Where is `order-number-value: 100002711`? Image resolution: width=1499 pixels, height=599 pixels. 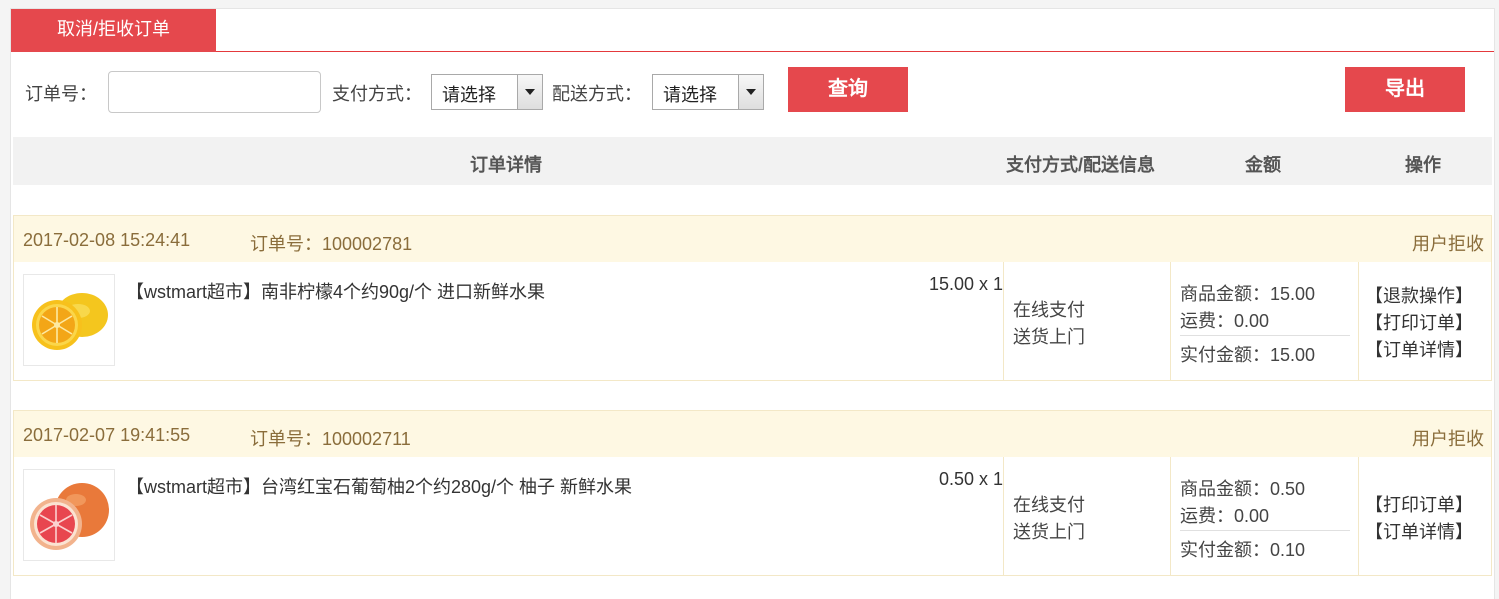 order-number-value: 100002711 is located at coordinates (366, 439).